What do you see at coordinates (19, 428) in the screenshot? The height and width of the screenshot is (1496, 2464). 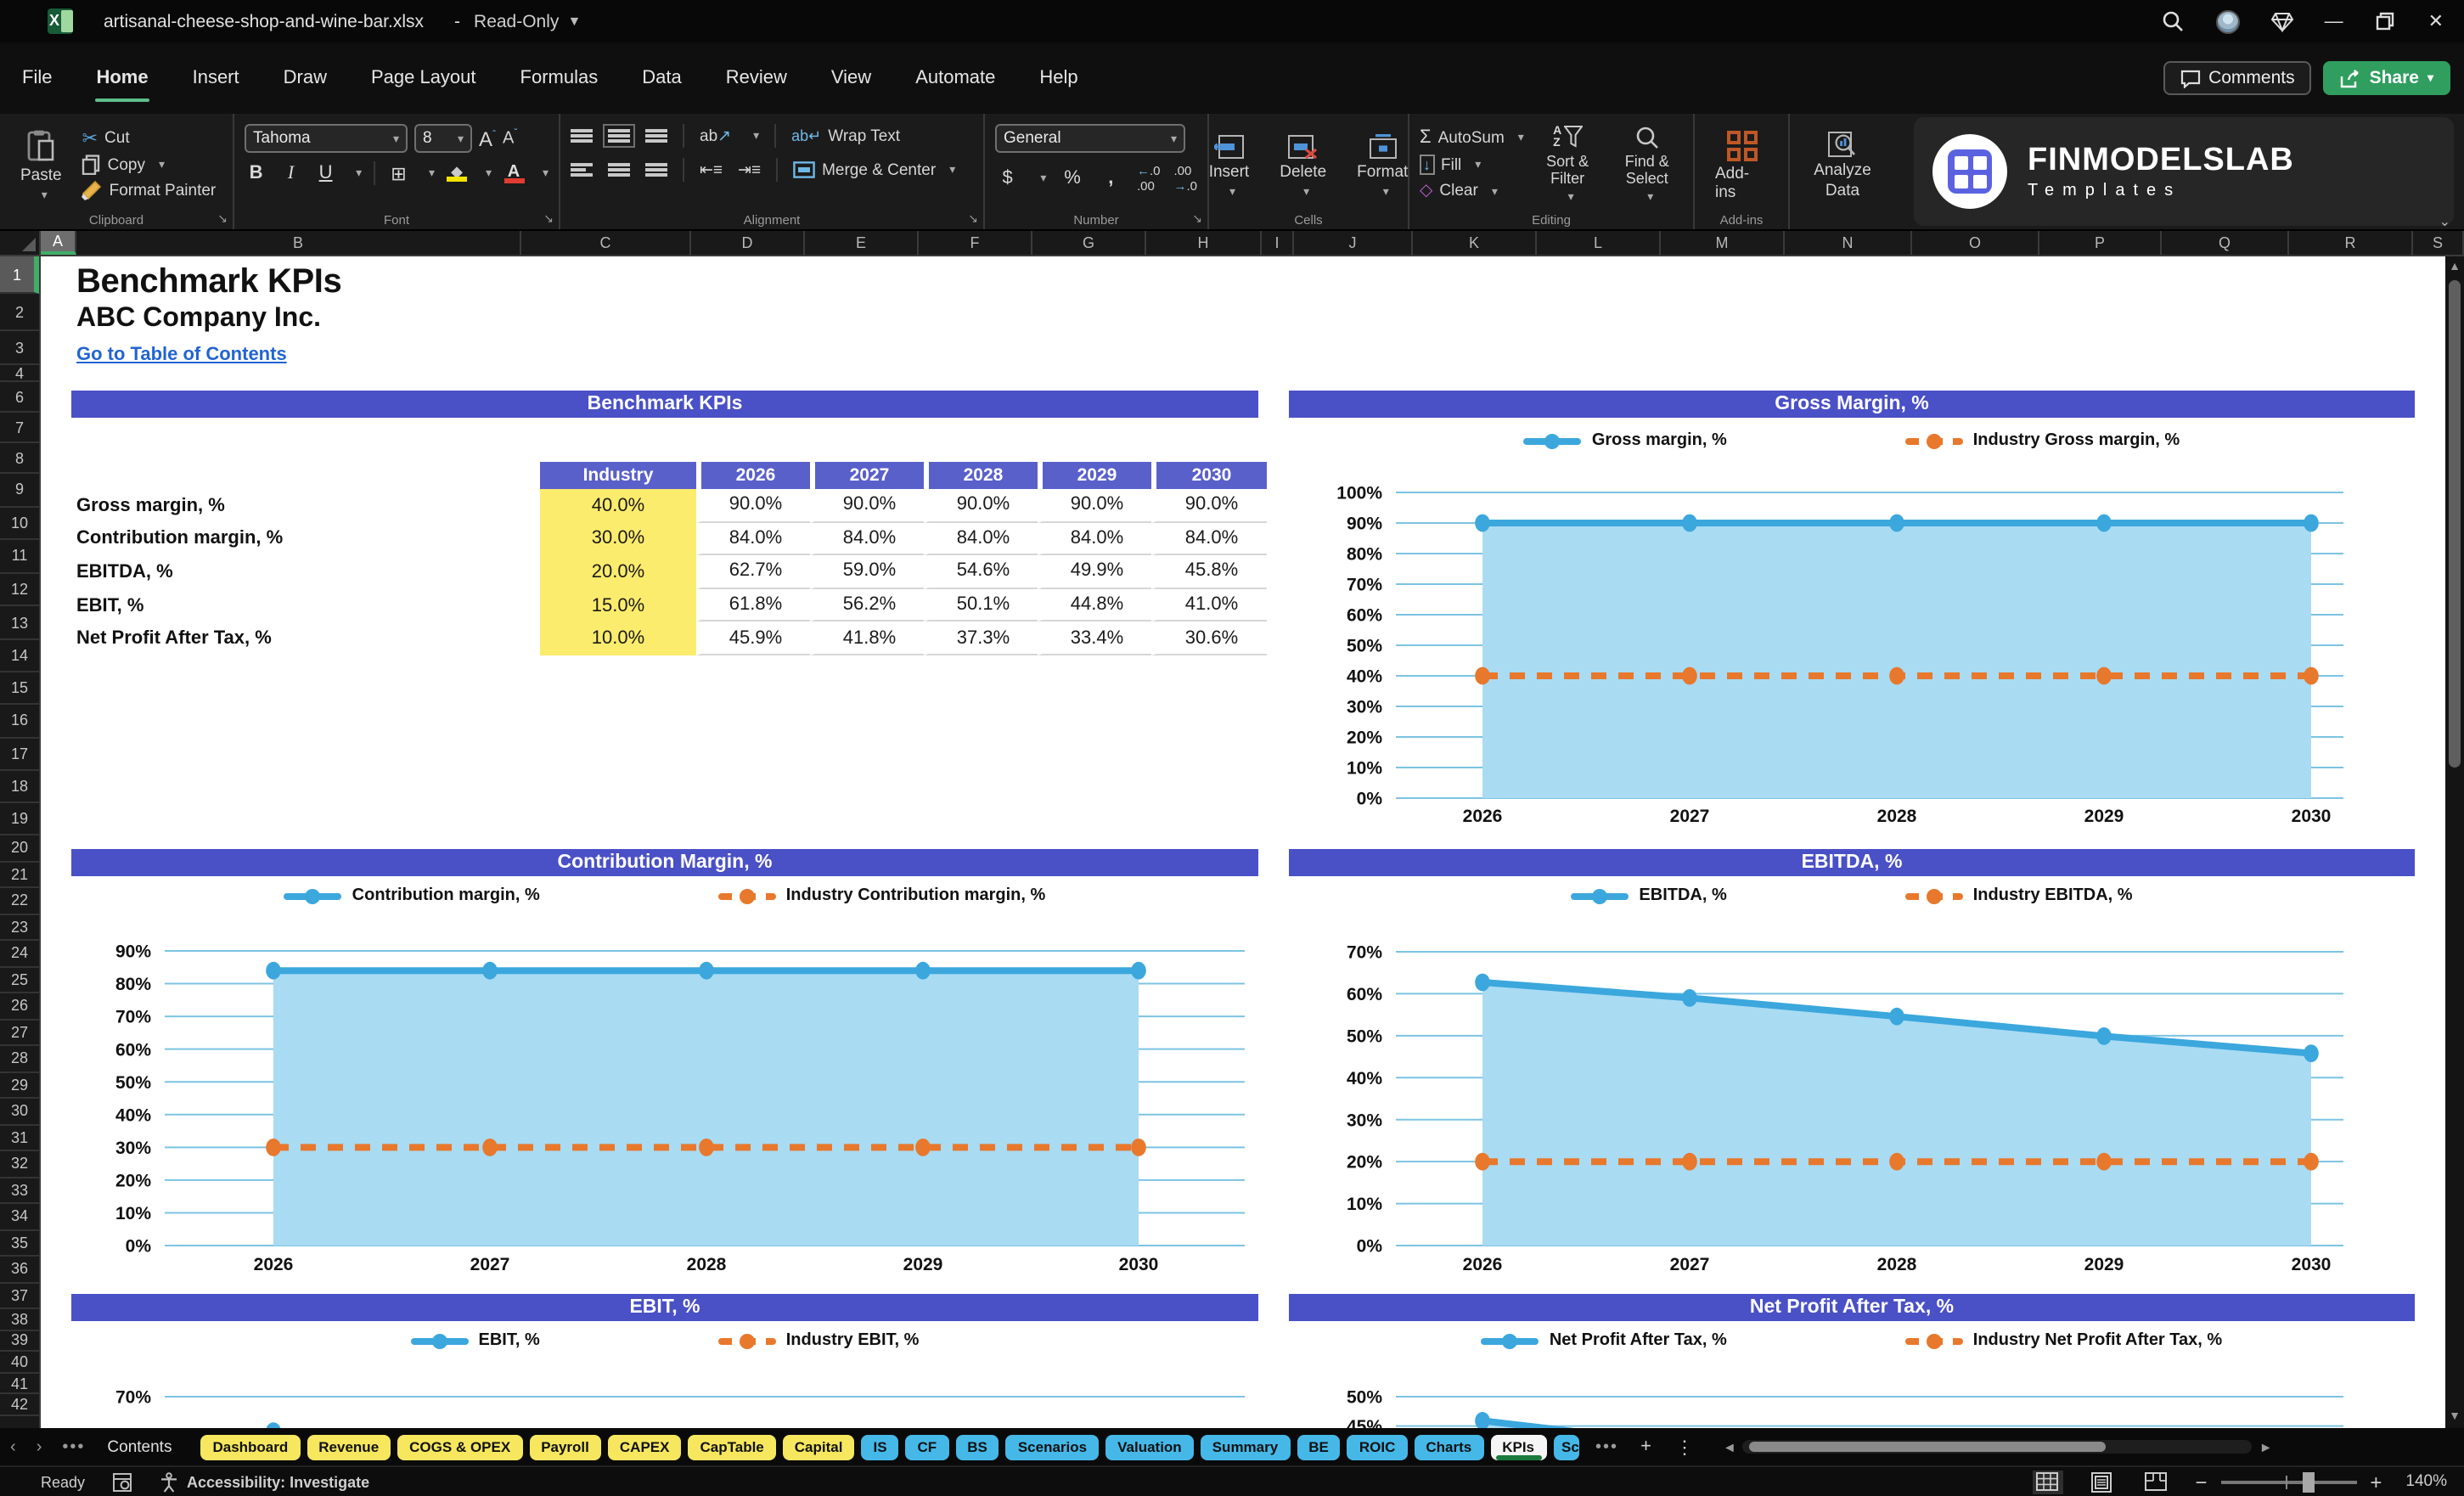 I see `row-header-7: 7` at bounding box center [19, 428].